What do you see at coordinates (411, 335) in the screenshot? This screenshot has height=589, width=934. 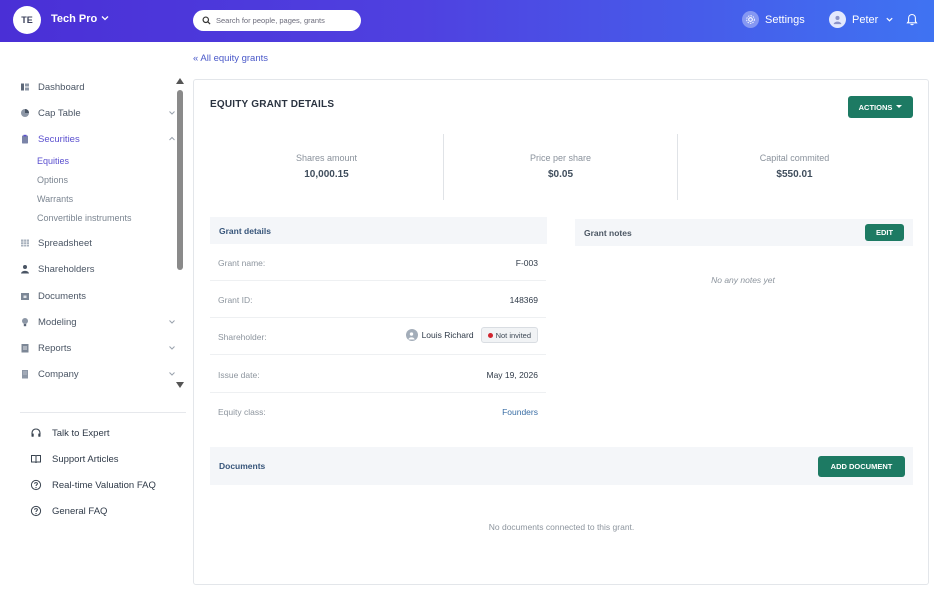 I see `person-avatar-icon` at bounding box center [411, 335].